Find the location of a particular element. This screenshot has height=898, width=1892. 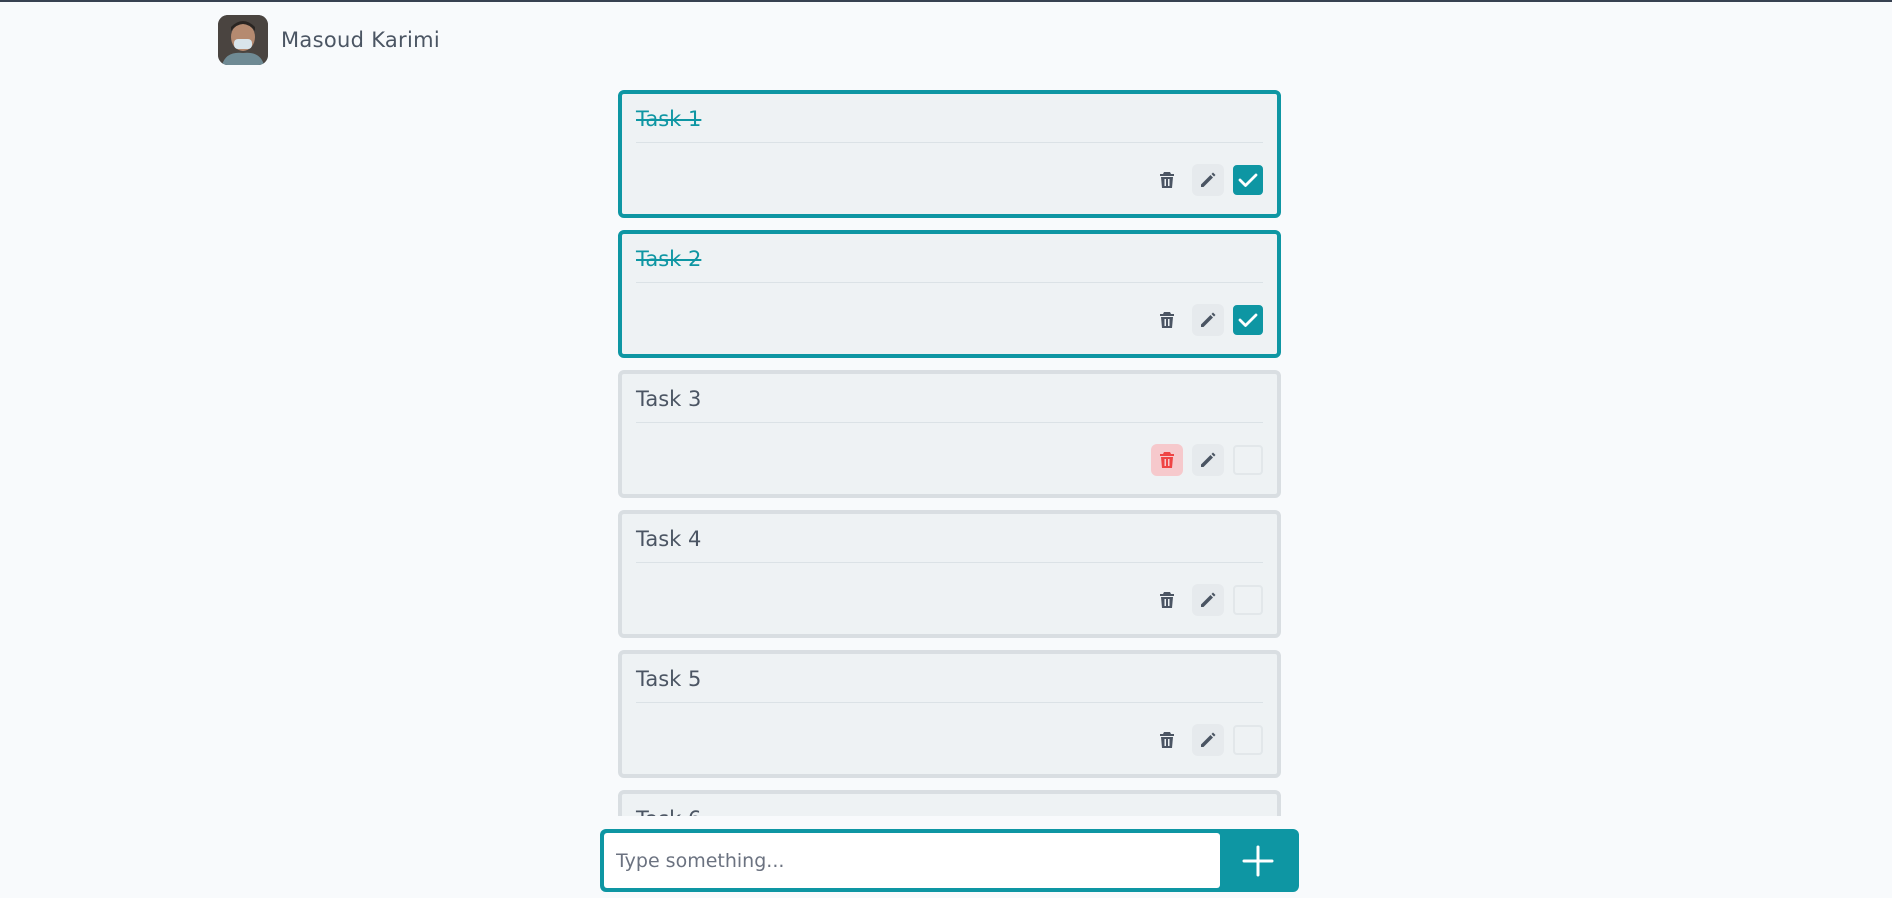

task-title: Task 1 is located at coordinates (669, 119).